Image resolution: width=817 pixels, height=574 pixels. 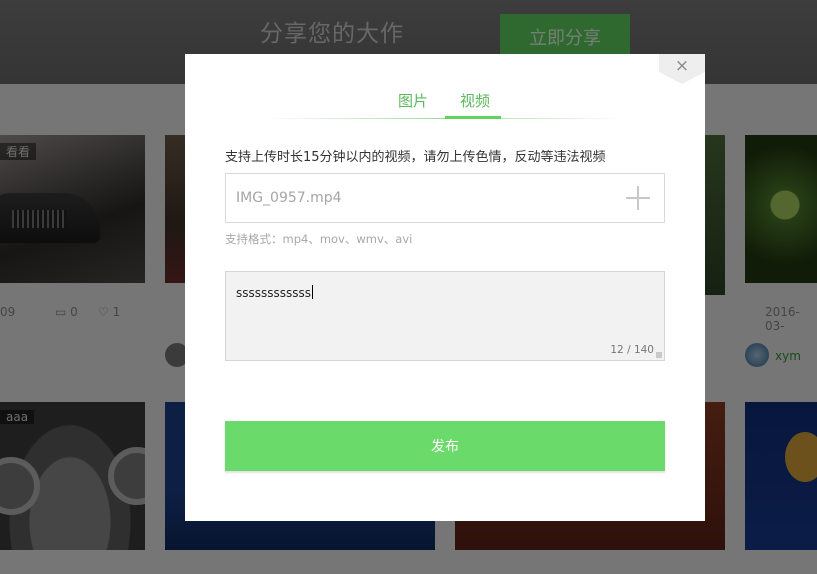 What do you see at coordinates (682, 66) in the screenshot?
I see `close-icon: ×` at bounding box center [682, 66].